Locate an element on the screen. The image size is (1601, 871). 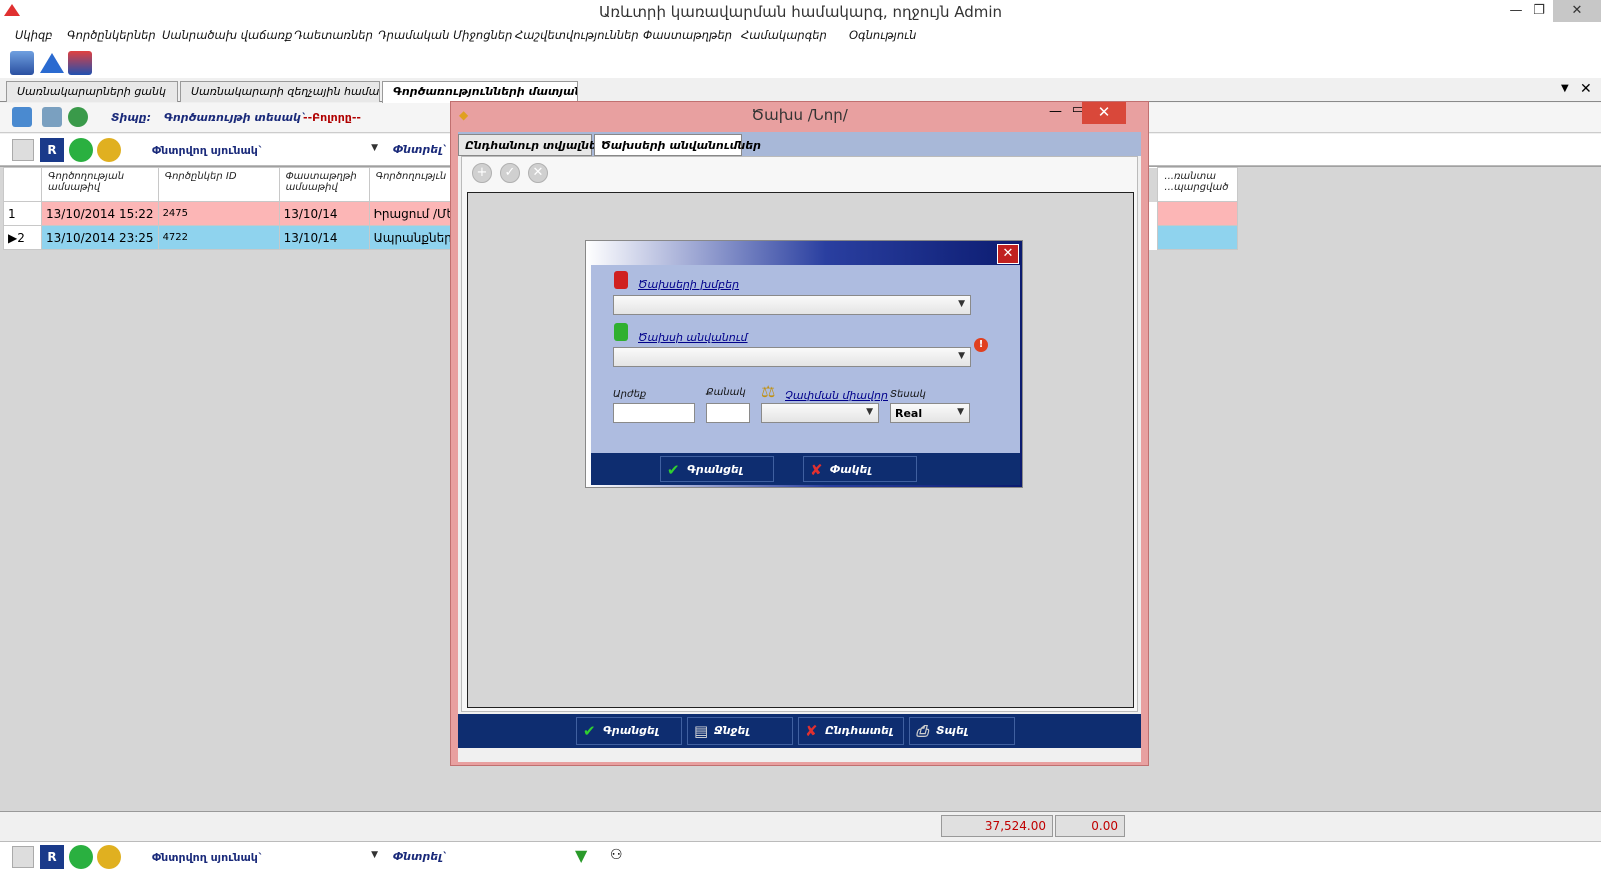
menu-documents: Փաստաթղթեր is located at coordinates (687, 35).